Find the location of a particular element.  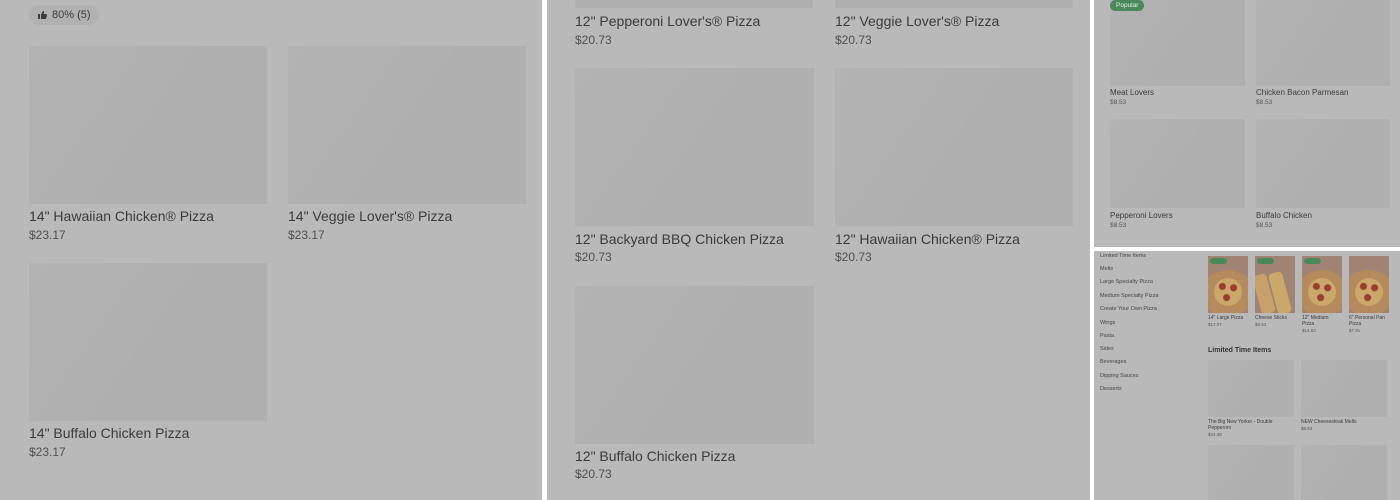

item-name: Meat Lovers is located at coordinates (1132, 92).